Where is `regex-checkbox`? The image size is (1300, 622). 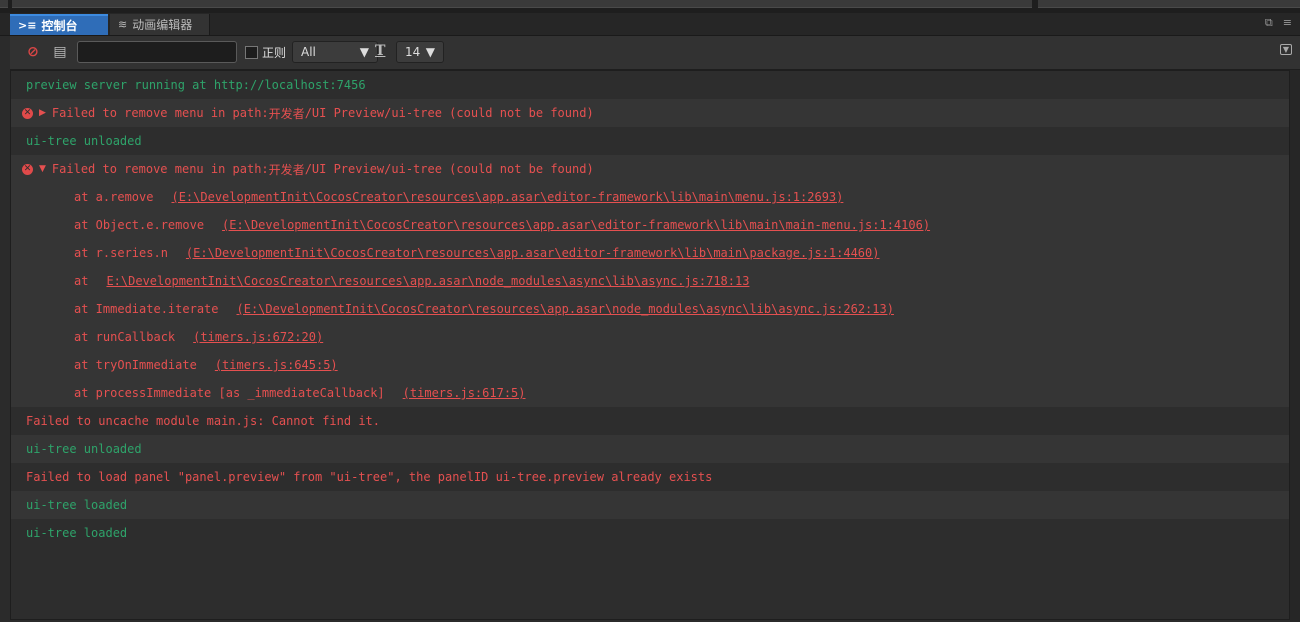
regex-checkbox is located at coordinates (251, 52).